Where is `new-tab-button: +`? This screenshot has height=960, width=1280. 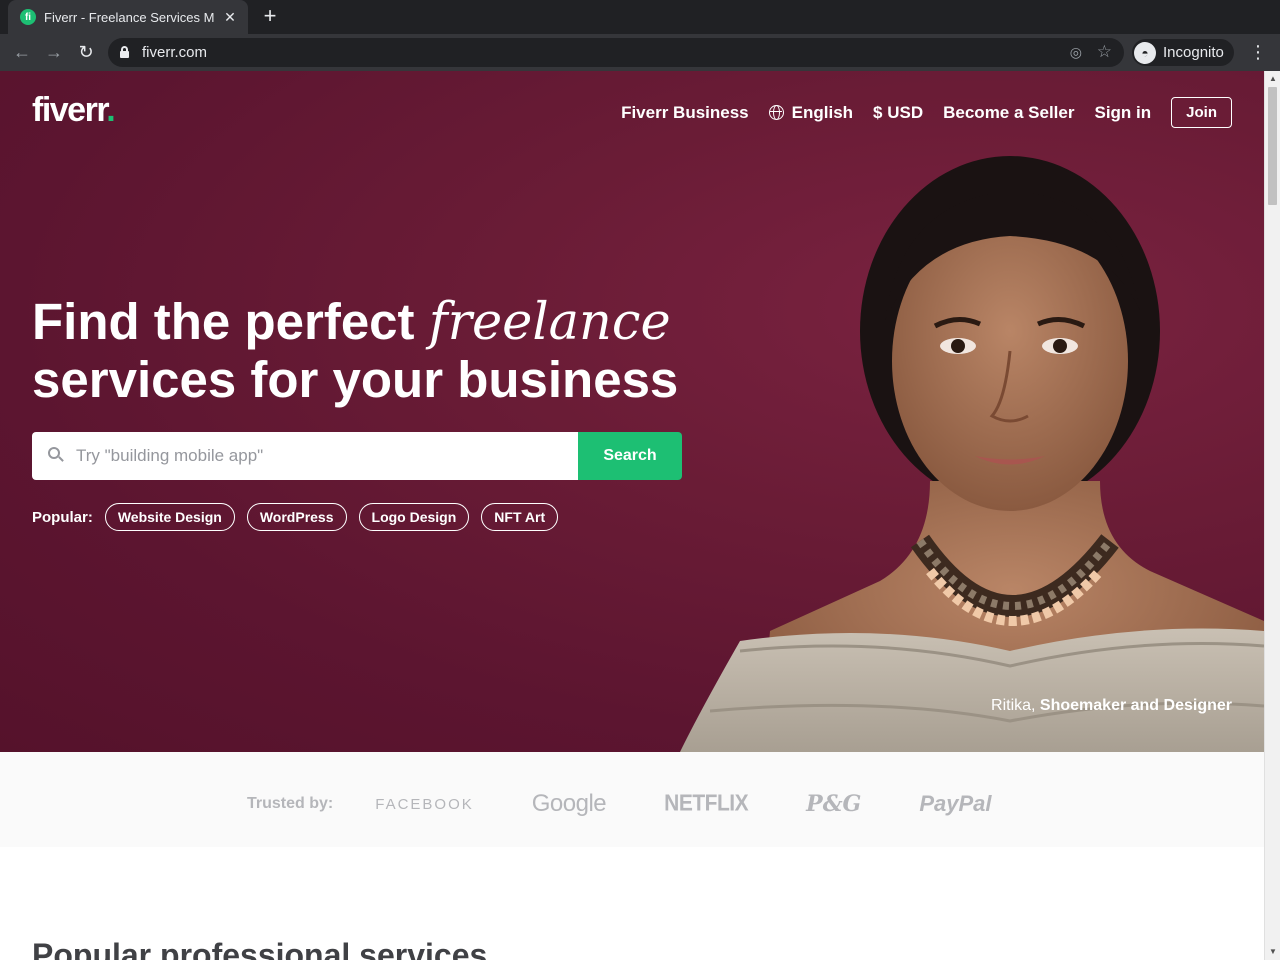
new-tab-button: + is located at coordinates (270, 17).